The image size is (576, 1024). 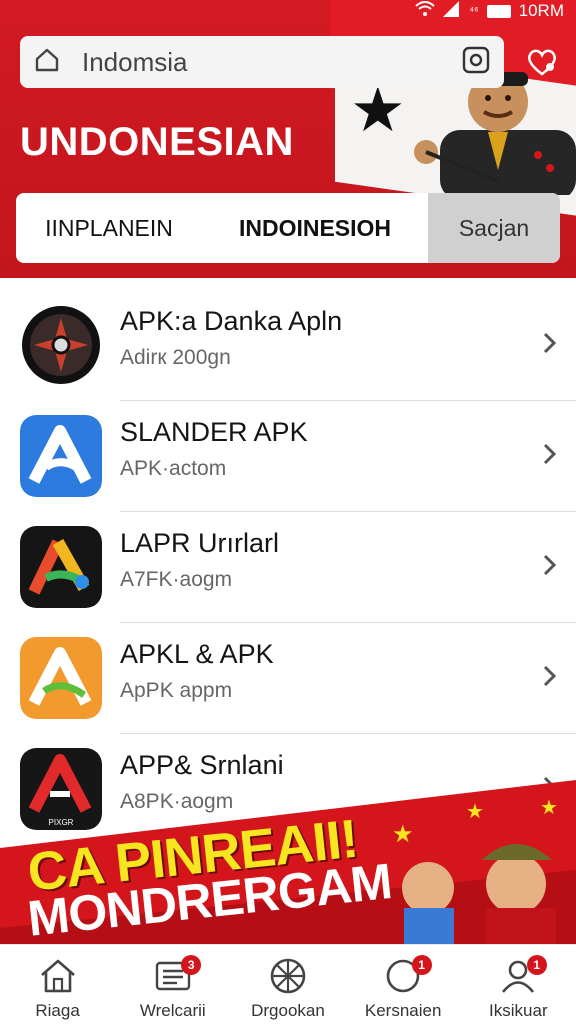 I want to click on app-name: SLANDER APK, so click(x=214, y=432).